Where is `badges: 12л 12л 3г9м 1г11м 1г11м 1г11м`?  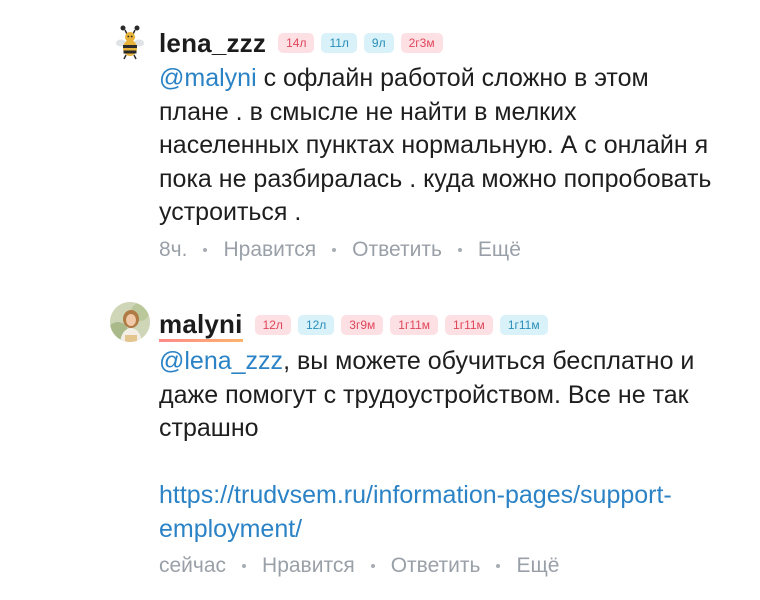
badges: 12л 12л 3г9м 1г11м 1г11м 1г11м is located at coordinates (401, 325).